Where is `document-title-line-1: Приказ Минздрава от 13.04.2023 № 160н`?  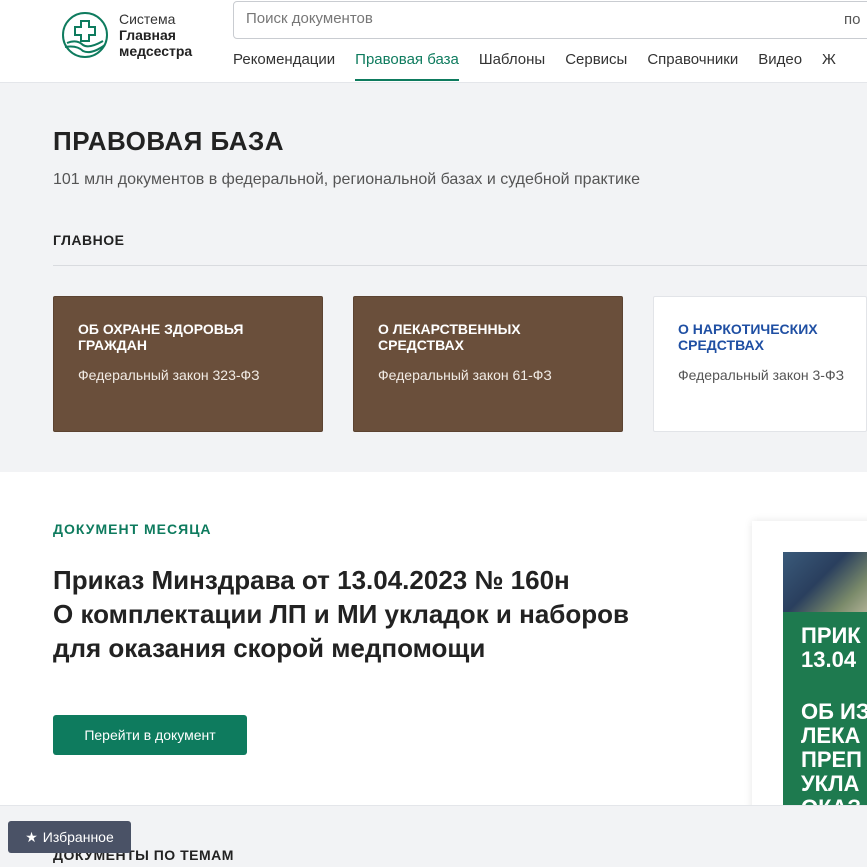 document-title-line-1: Приказ Минздрава от 13.04.2023 № 160н is located at coordinates (311, 580).